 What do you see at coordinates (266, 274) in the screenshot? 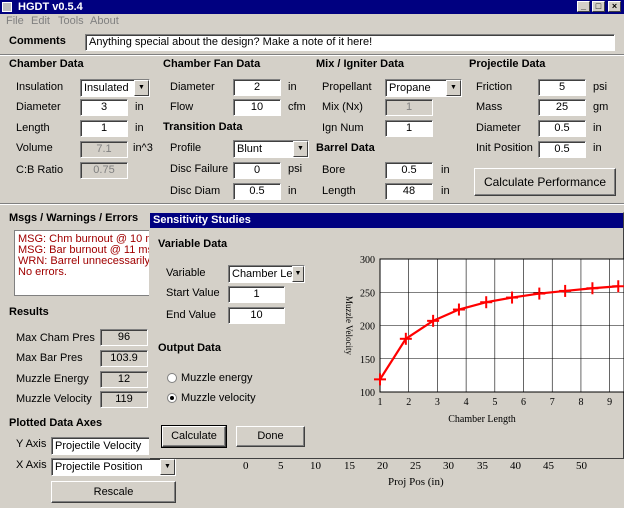
I see `variable-select: Chamber Len/ ▼` at bounding box center [266, 274].